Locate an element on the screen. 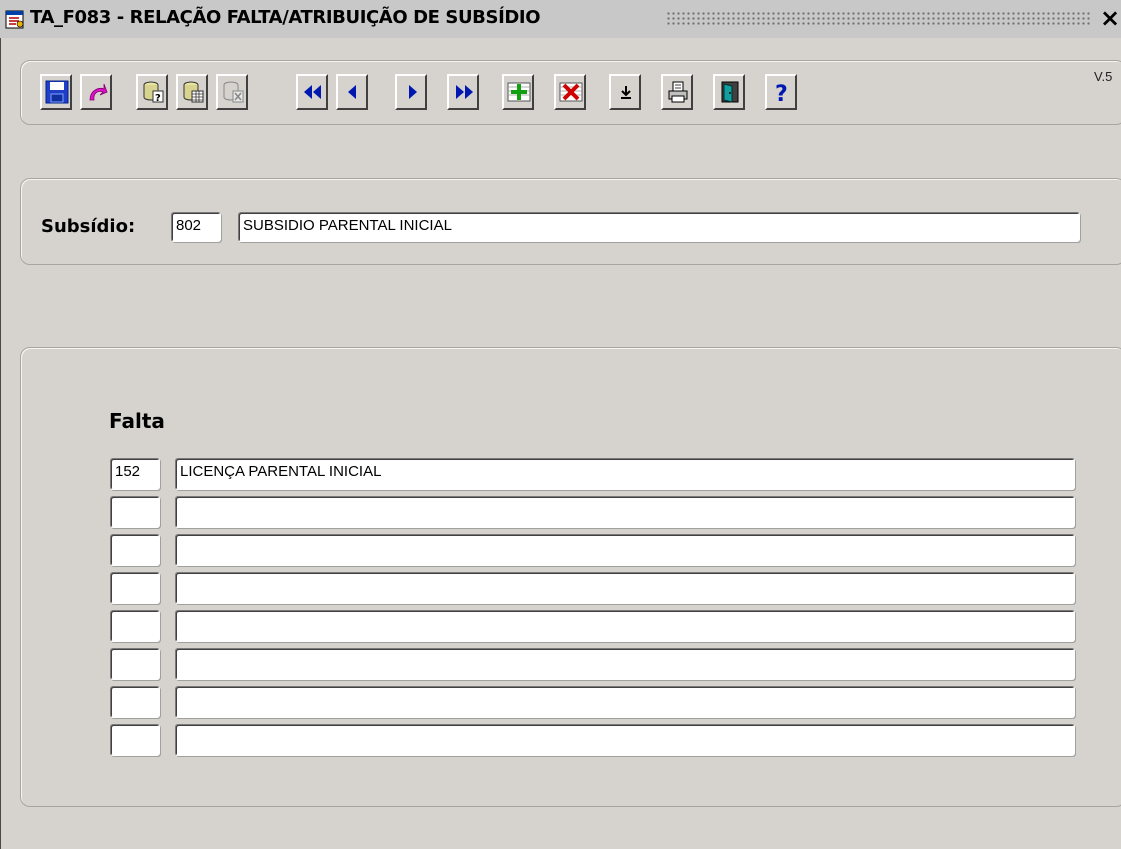 The height and width of the screenshot is (849, 1121). app-form-icon is located at coordinates (14, 19).